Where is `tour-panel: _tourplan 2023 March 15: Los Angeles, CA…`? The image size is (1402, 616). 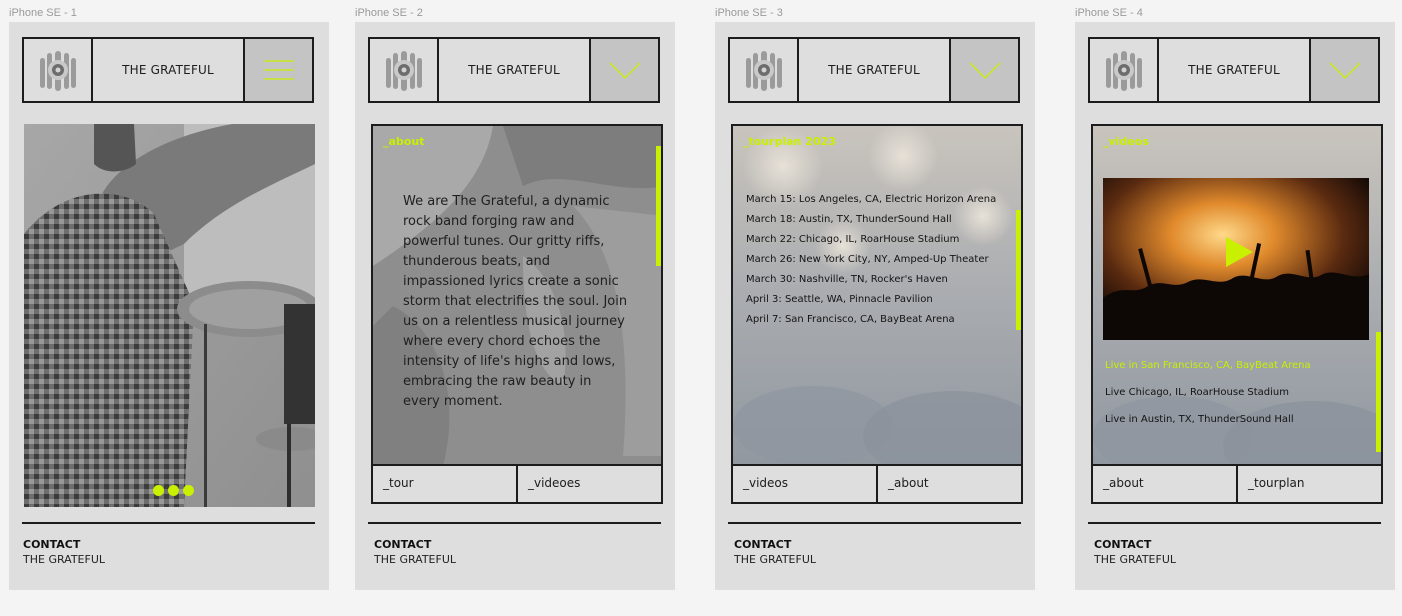 tour-panel: _tourplan 2023 March 15: Los Angeles, CA… is located at coordinates (877, 314).